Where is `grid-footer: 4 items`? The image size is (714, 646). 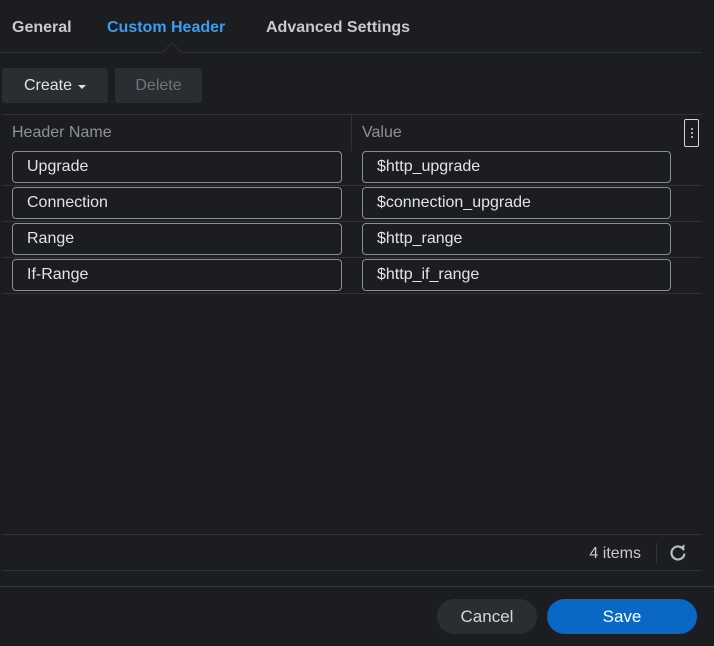 grid-footer: 4 items is located at coordinates (352, 552).